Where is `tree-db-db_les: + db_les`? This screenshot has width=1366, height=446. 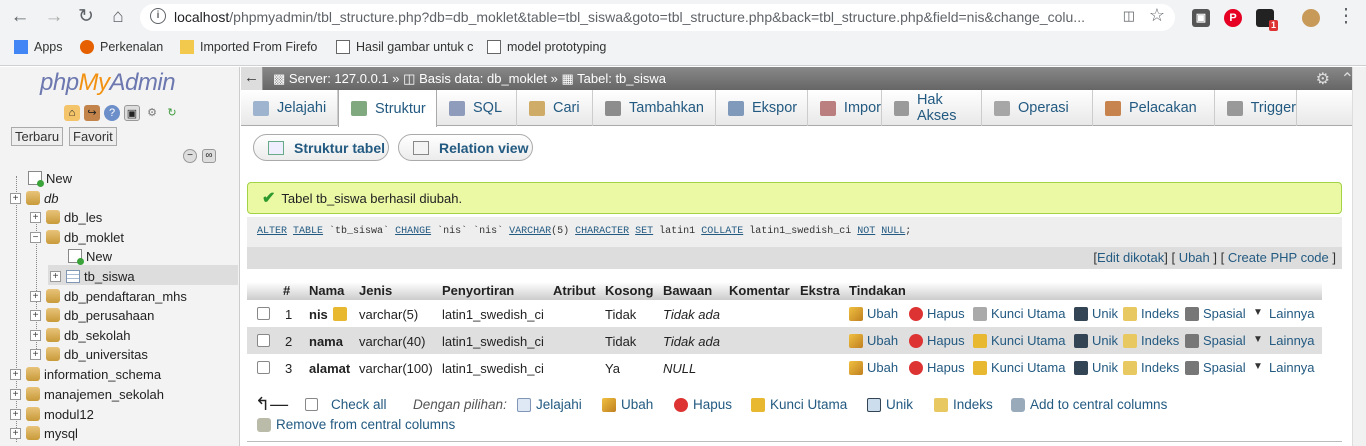
tree-db-db_les: + db_les is located at coordinates (66, 217).